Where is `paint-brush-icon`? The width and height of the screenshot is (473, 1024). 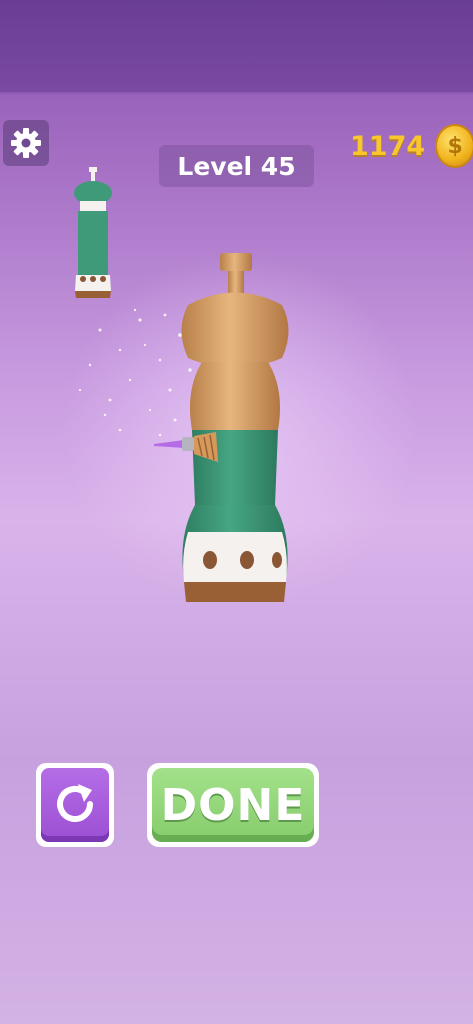 paint-brush-icon is located at coordinates (186, 447).